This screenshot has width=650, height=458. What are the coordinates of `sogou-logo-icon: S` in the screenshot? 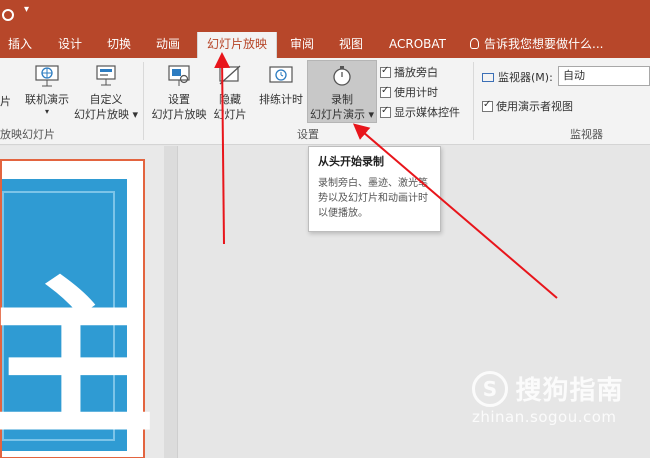 It's located at (490, 388).